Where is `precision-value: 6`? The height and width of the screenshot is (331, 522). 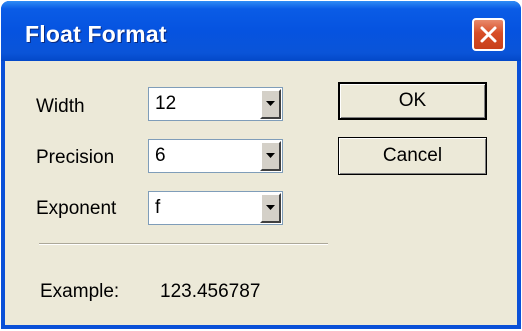
precision-value: 6 is located at coordinates (160, 155).